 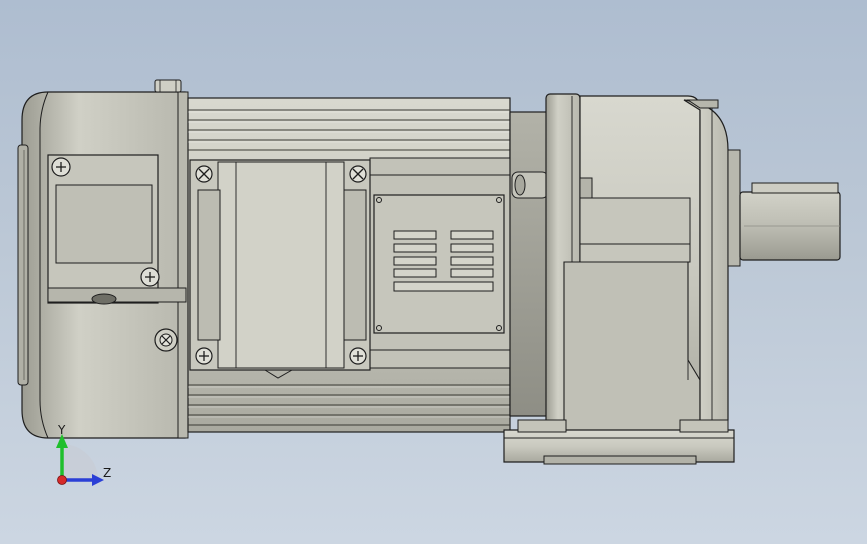 I want to click on y-axis-label: Y, so click(x=62, y=430).